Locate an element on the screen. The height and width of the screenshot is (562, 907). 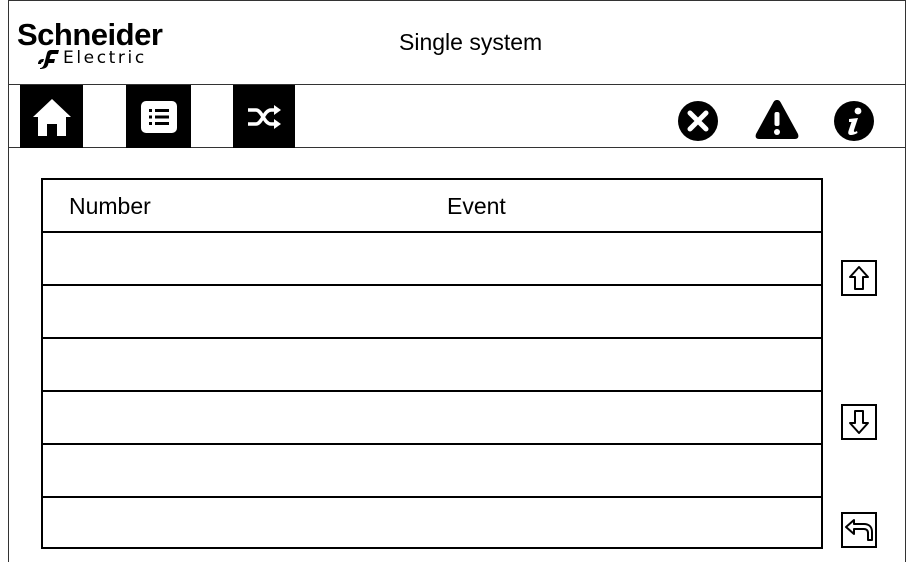
scroll-up-button is located at coordinates (859, 278).